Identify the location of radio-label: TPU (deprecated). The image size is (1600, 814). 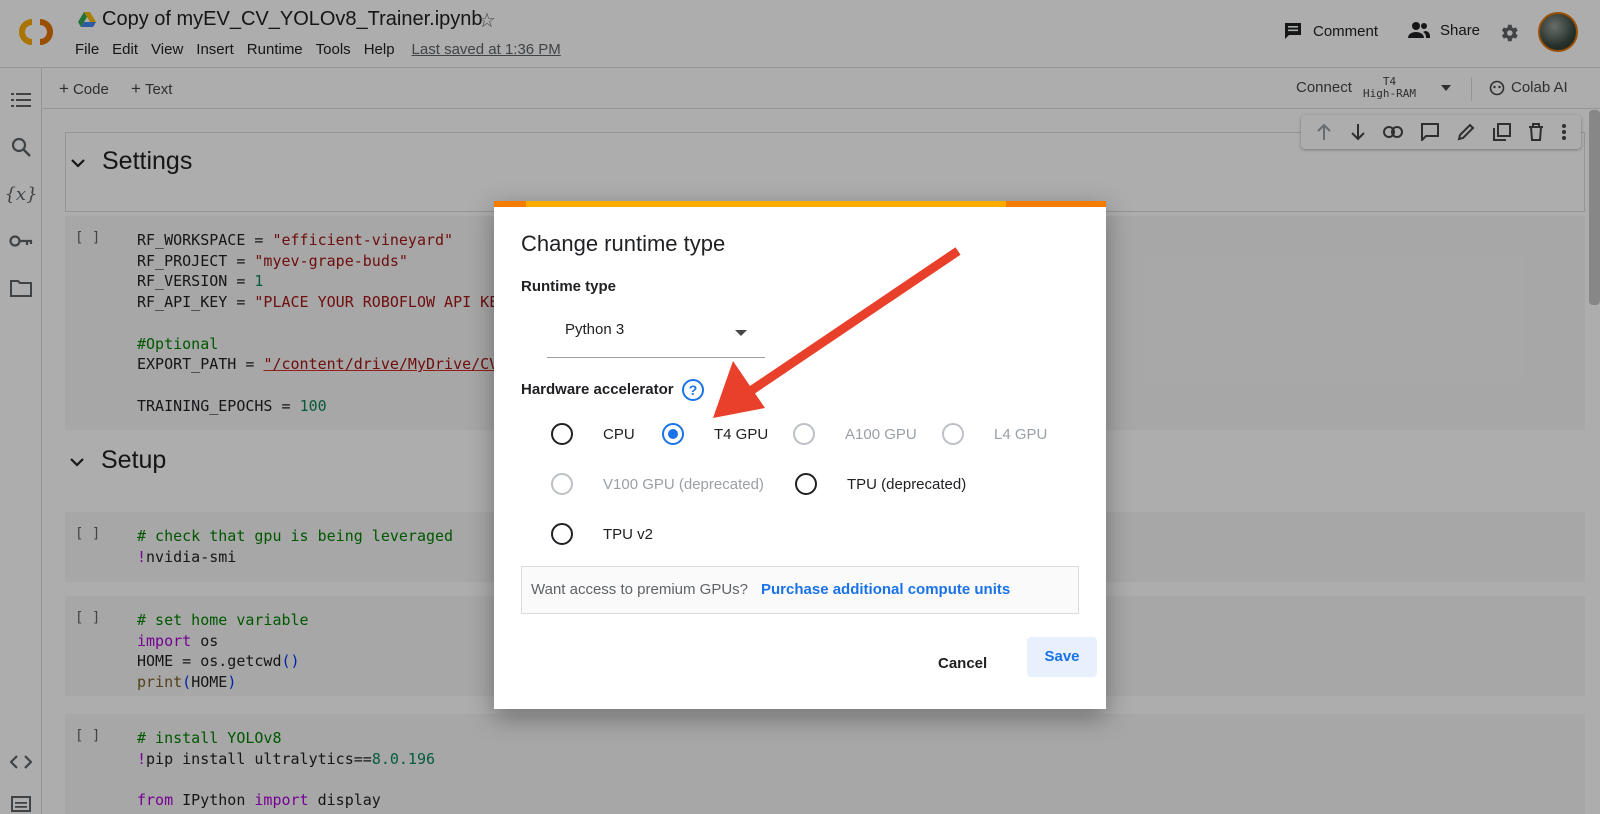
(907, 484).